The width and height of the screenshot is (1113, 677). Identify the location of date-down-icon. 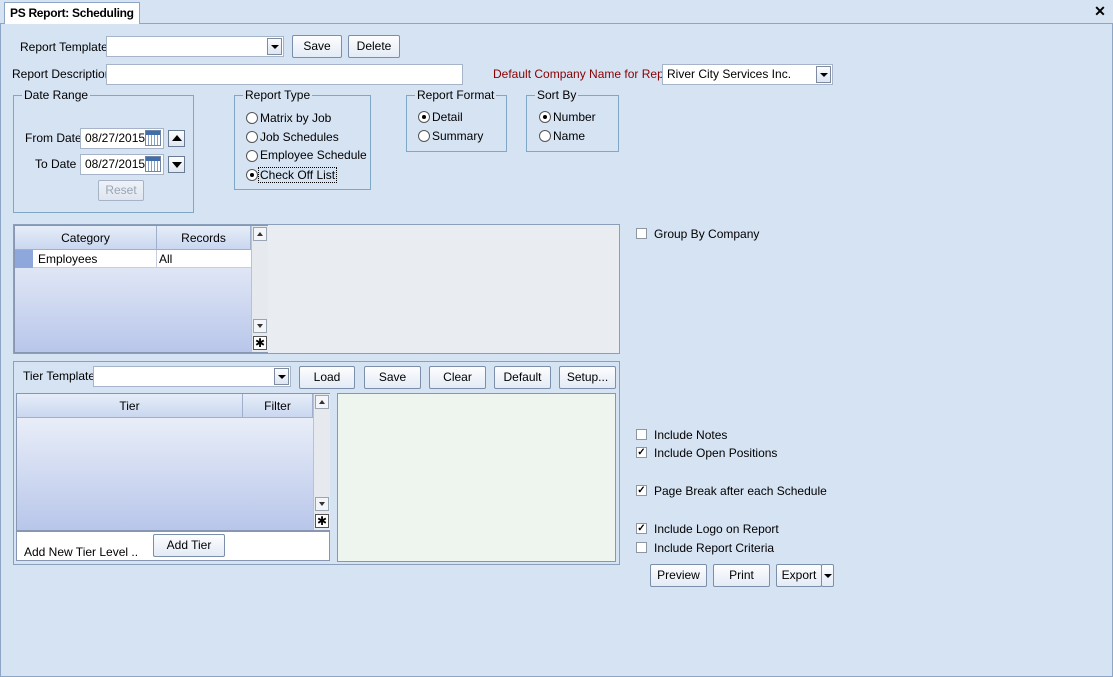
(176, 164).